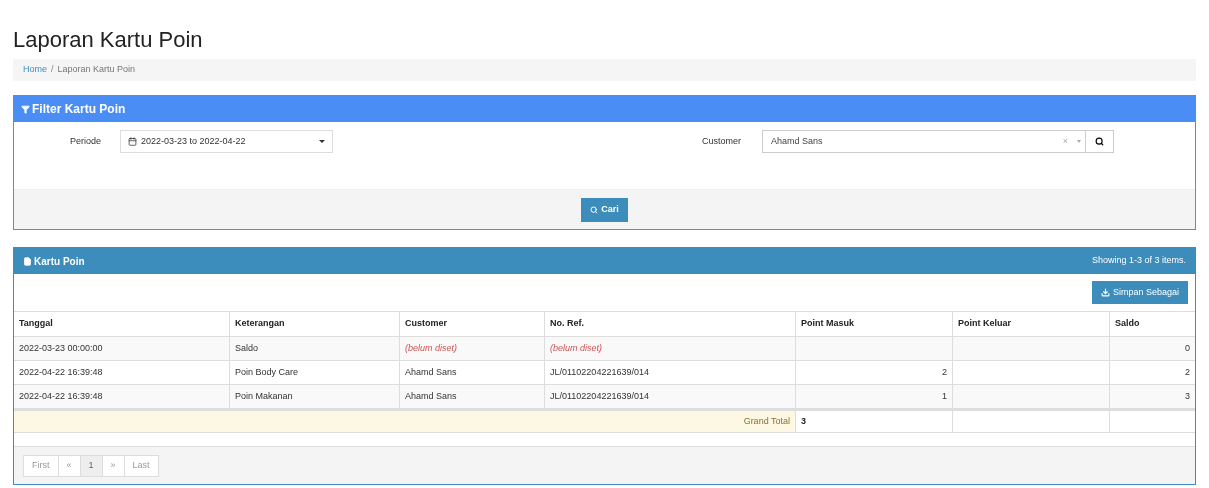 This screenshot has height=488, width=1209. I want to click on date-range-field: 2022-03-23 to 2022-04-22, so click(226, 141).